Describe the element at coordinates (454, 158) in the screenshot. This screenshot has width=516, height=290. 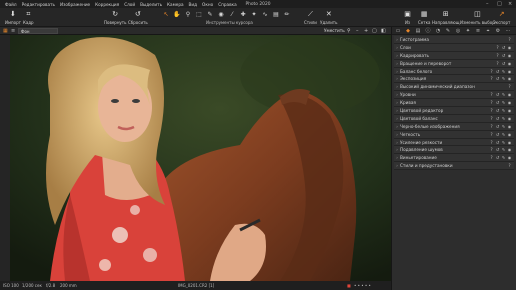
I see `panel-item: › Виньетирование? ↺ ✎ ◉` at that location.